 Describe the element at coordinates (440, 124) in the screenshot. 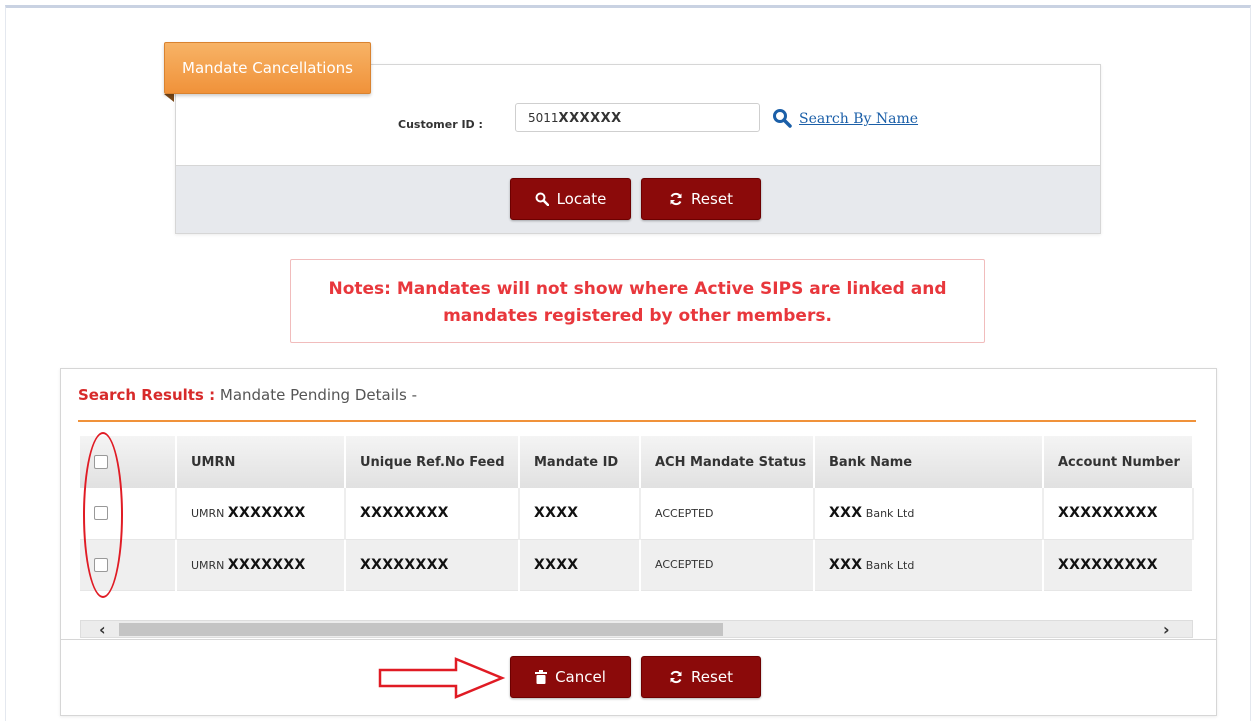

I see `customer-id-label: Customer ID :` at that location.